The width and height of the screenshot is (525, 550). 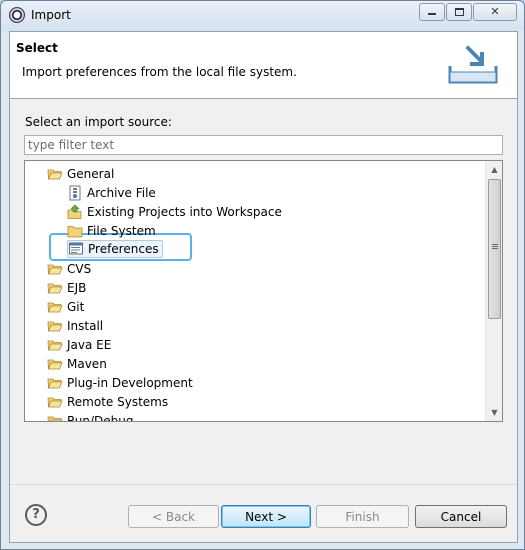 I want to click on preferences-icon, so click(x=76, y=248).